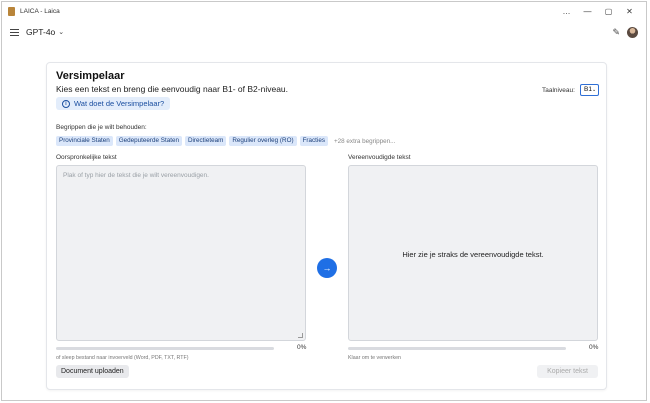 The height and width of the screenshot is (403, 650). Describe the element at coordinates (629, 11) in the screenshot. I see `close-button: ✕` at that location.